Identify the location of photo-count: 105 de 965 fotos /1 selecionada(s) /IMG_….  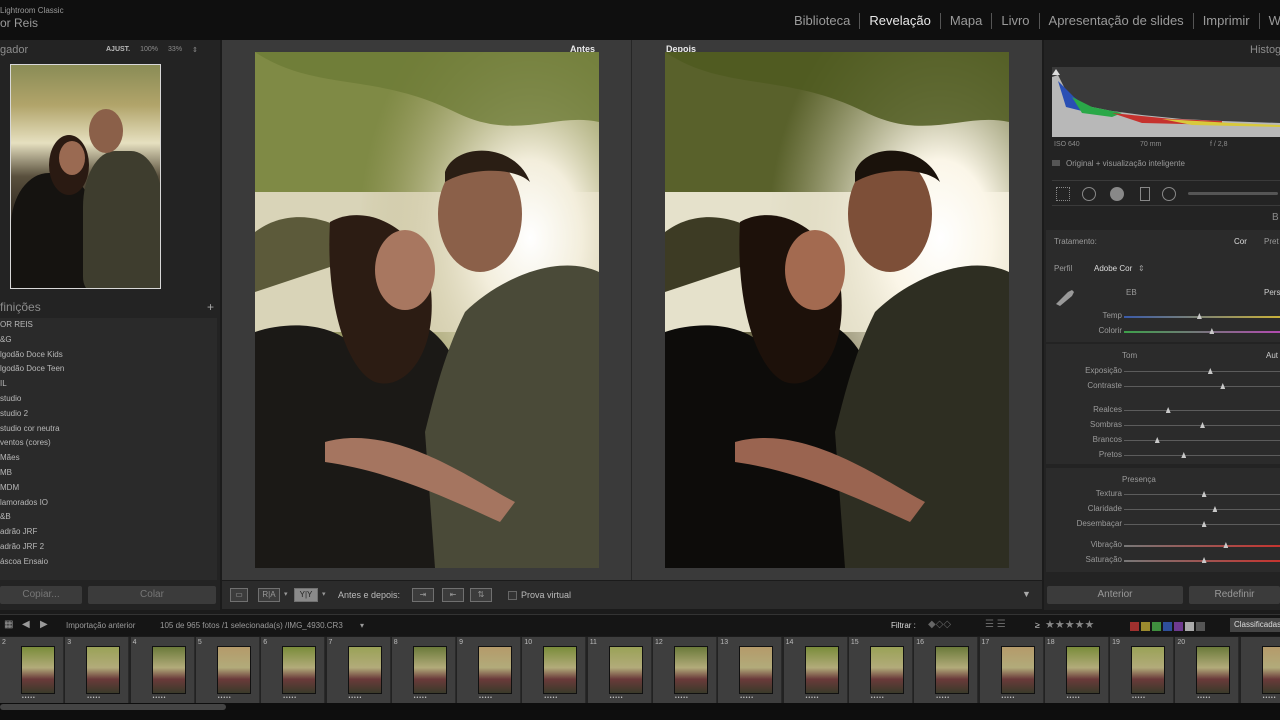
(251, 625).